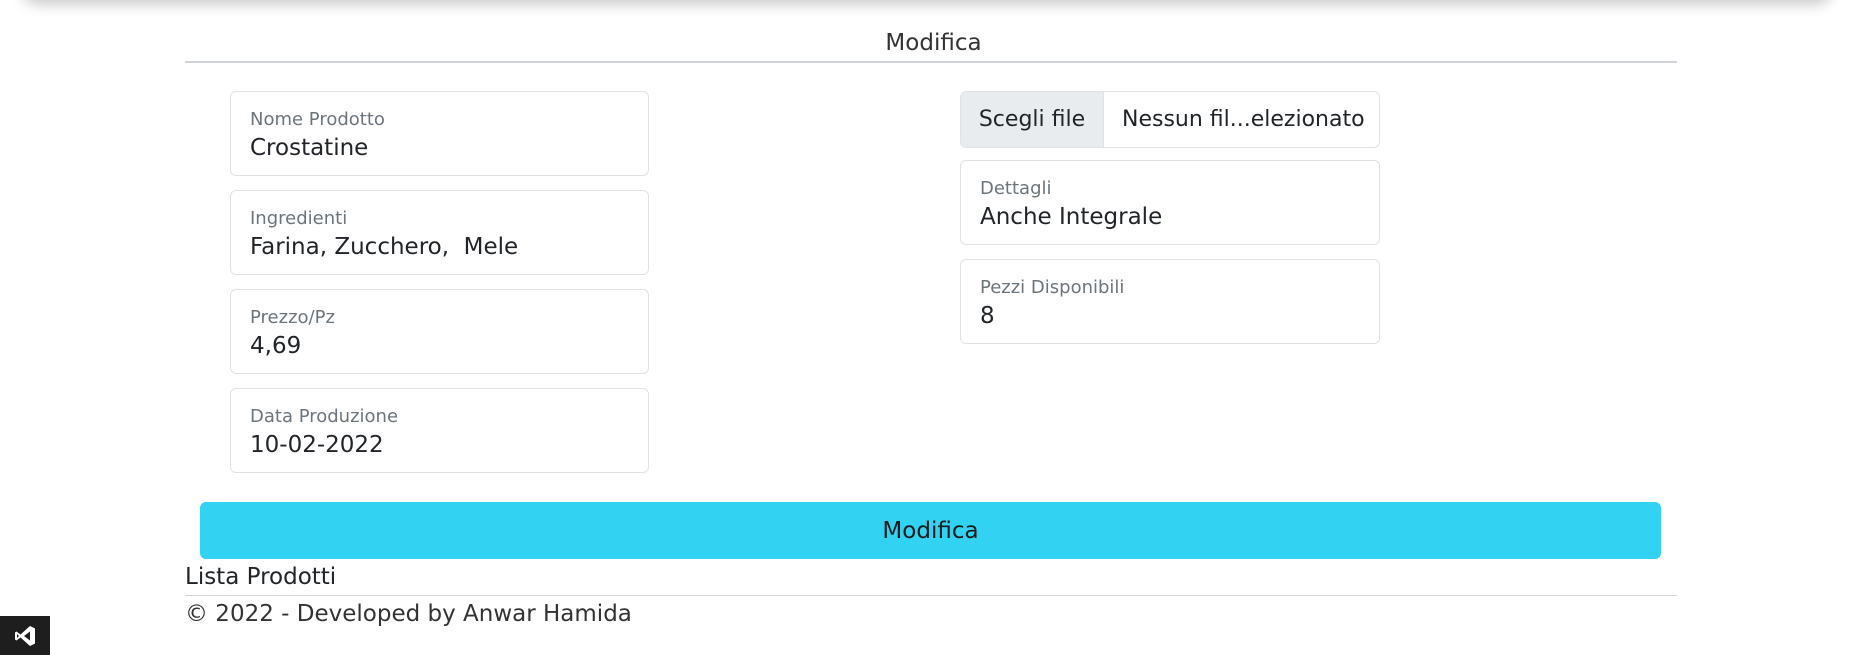 The height and width of the screenshot is (655, 1867). What do you see at coordinates (987, 316) in the screenshot?
I see `pezzi-disponibili-value: 8` at bounding box center [987, 316].